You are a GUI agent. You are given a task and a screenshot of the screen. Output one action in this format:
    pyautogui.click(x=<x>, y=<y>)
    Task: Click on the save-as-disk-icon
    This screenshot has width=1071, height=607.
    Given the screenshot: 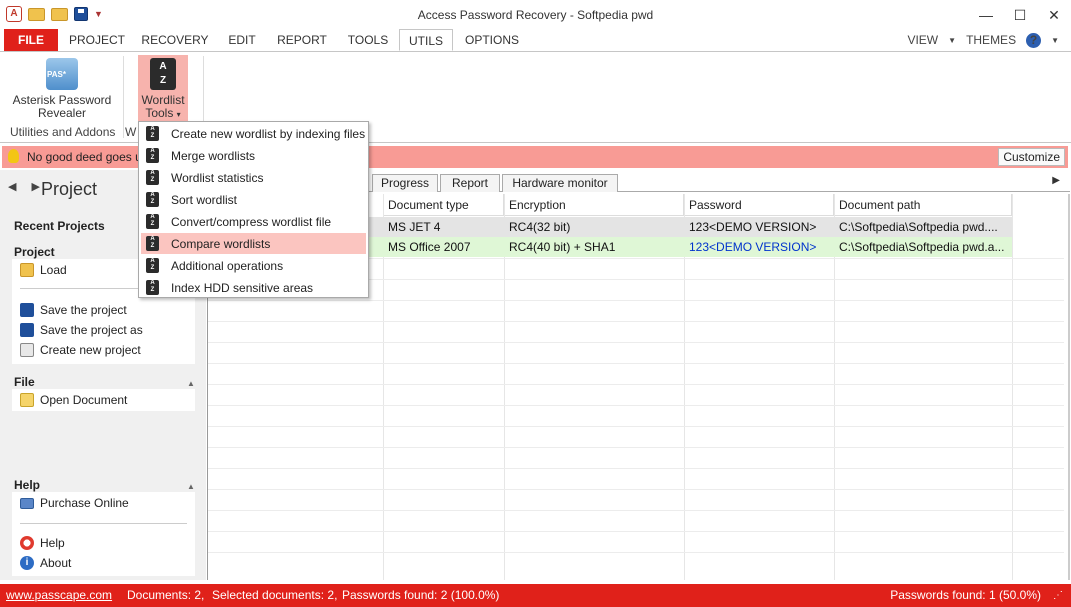 What is the action you would take?
    pyautogui.click(x=27, y=330)
    